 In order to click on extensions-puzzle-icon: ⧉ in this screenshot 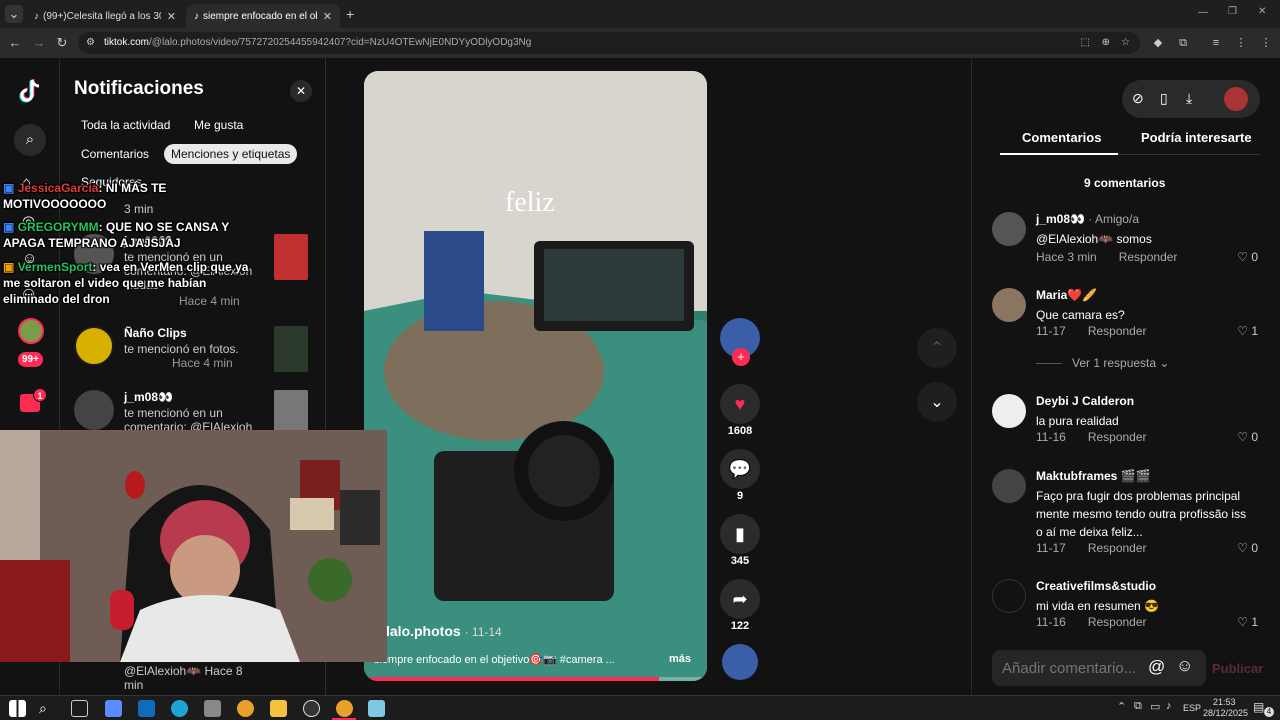, I will do `click(1183, 43)`.